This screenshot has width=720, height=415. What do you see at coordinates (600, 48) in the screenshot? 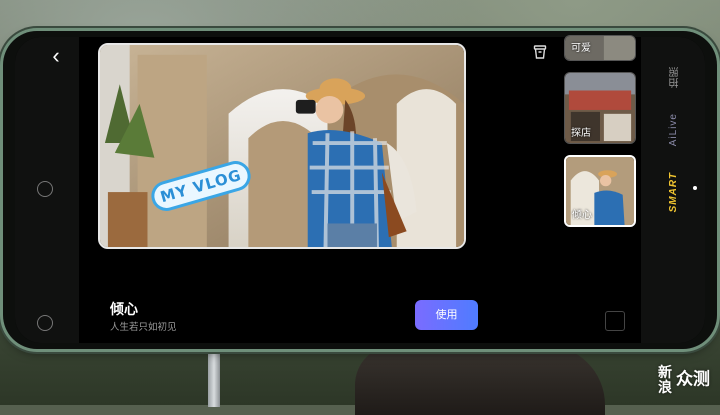
I see `template-thumb-cute: 可爱` at bounding box center [600, 48].